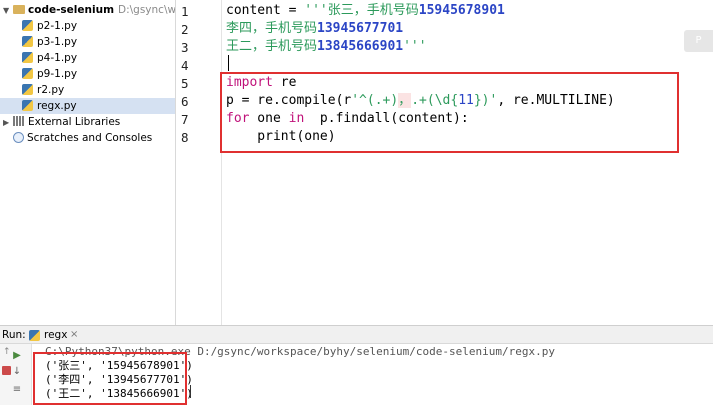 This screenshot has height=405, width=713. Describe the element at coordinates (7, 123) in the screenshot. I see `chevron-right-icon: ▶` at that location.